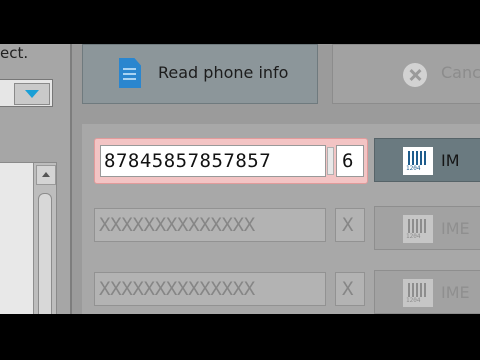 This screenshot has width=480, height=360. Describe the element at coordinates (28, 238) in the screenshot. I see `device-list` at that location.